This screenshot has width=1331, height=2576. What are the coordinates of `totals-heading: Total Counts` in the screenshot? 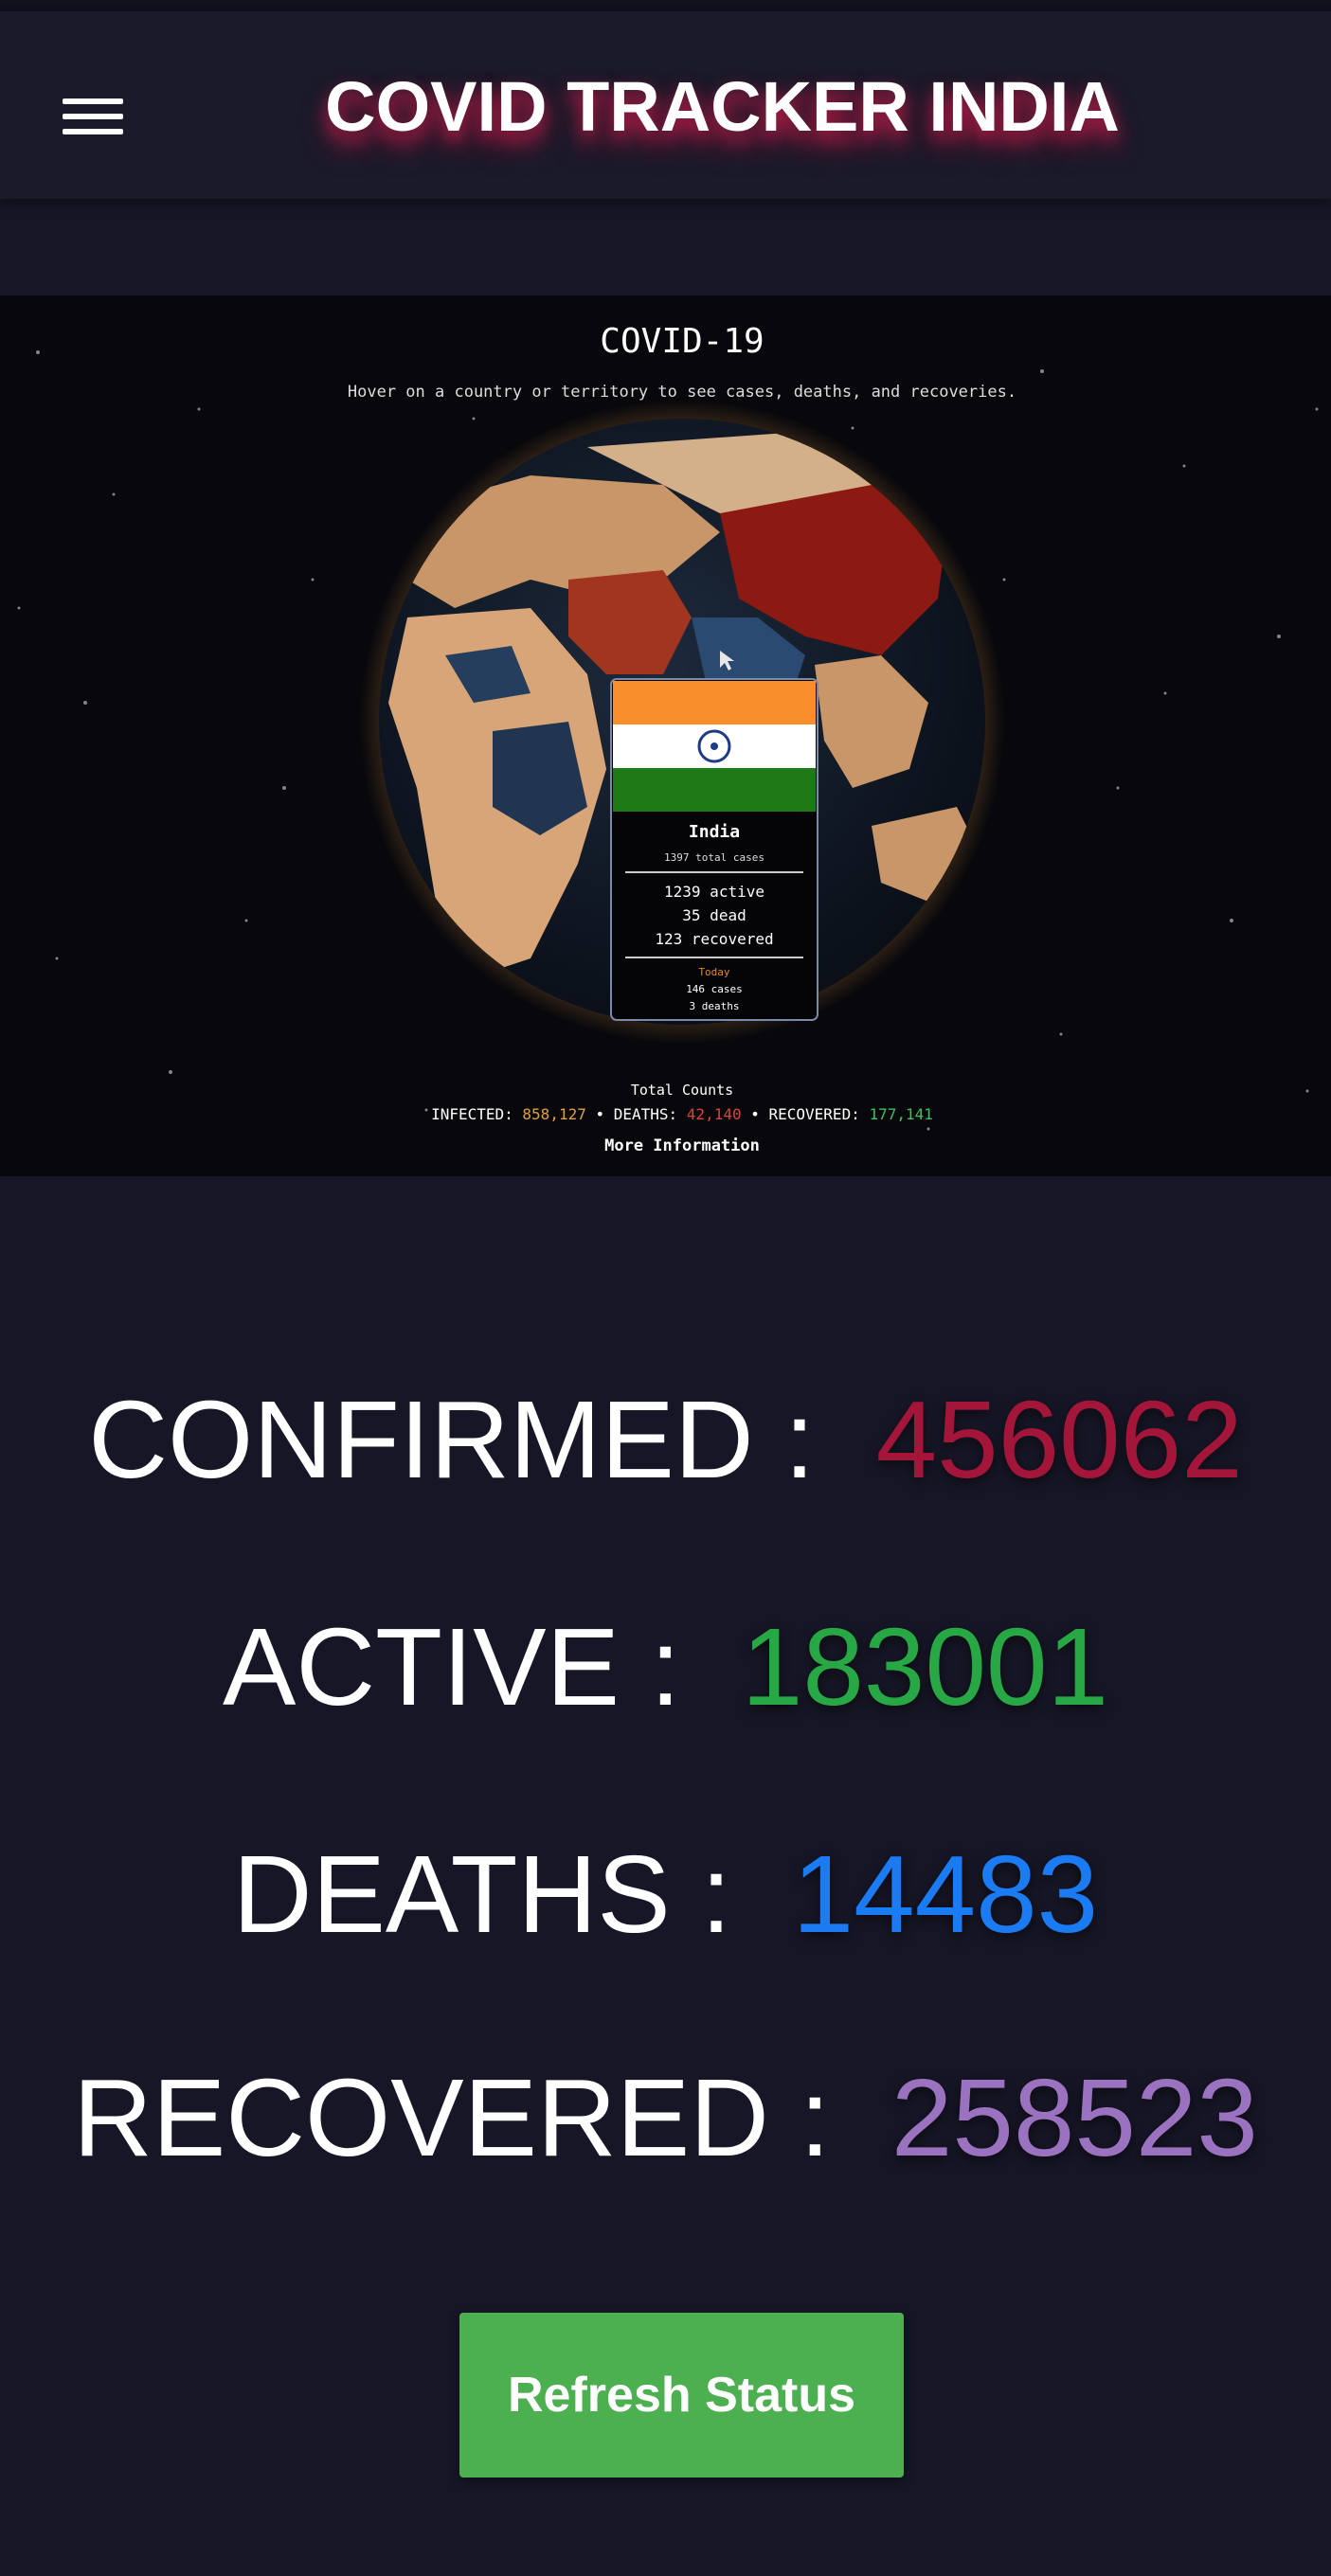 It's located at (682, 1090).